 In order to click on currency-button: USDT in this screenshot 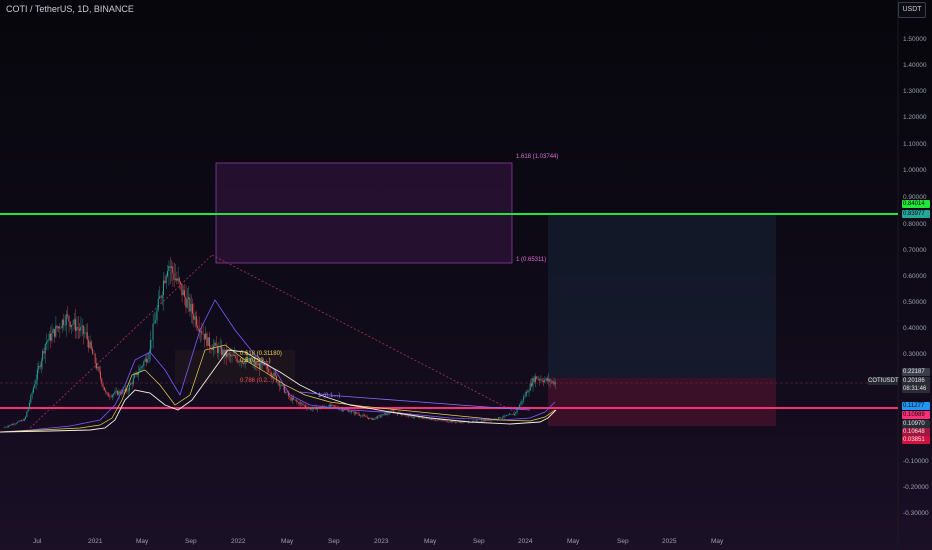, I will do `click(912, 10)`.